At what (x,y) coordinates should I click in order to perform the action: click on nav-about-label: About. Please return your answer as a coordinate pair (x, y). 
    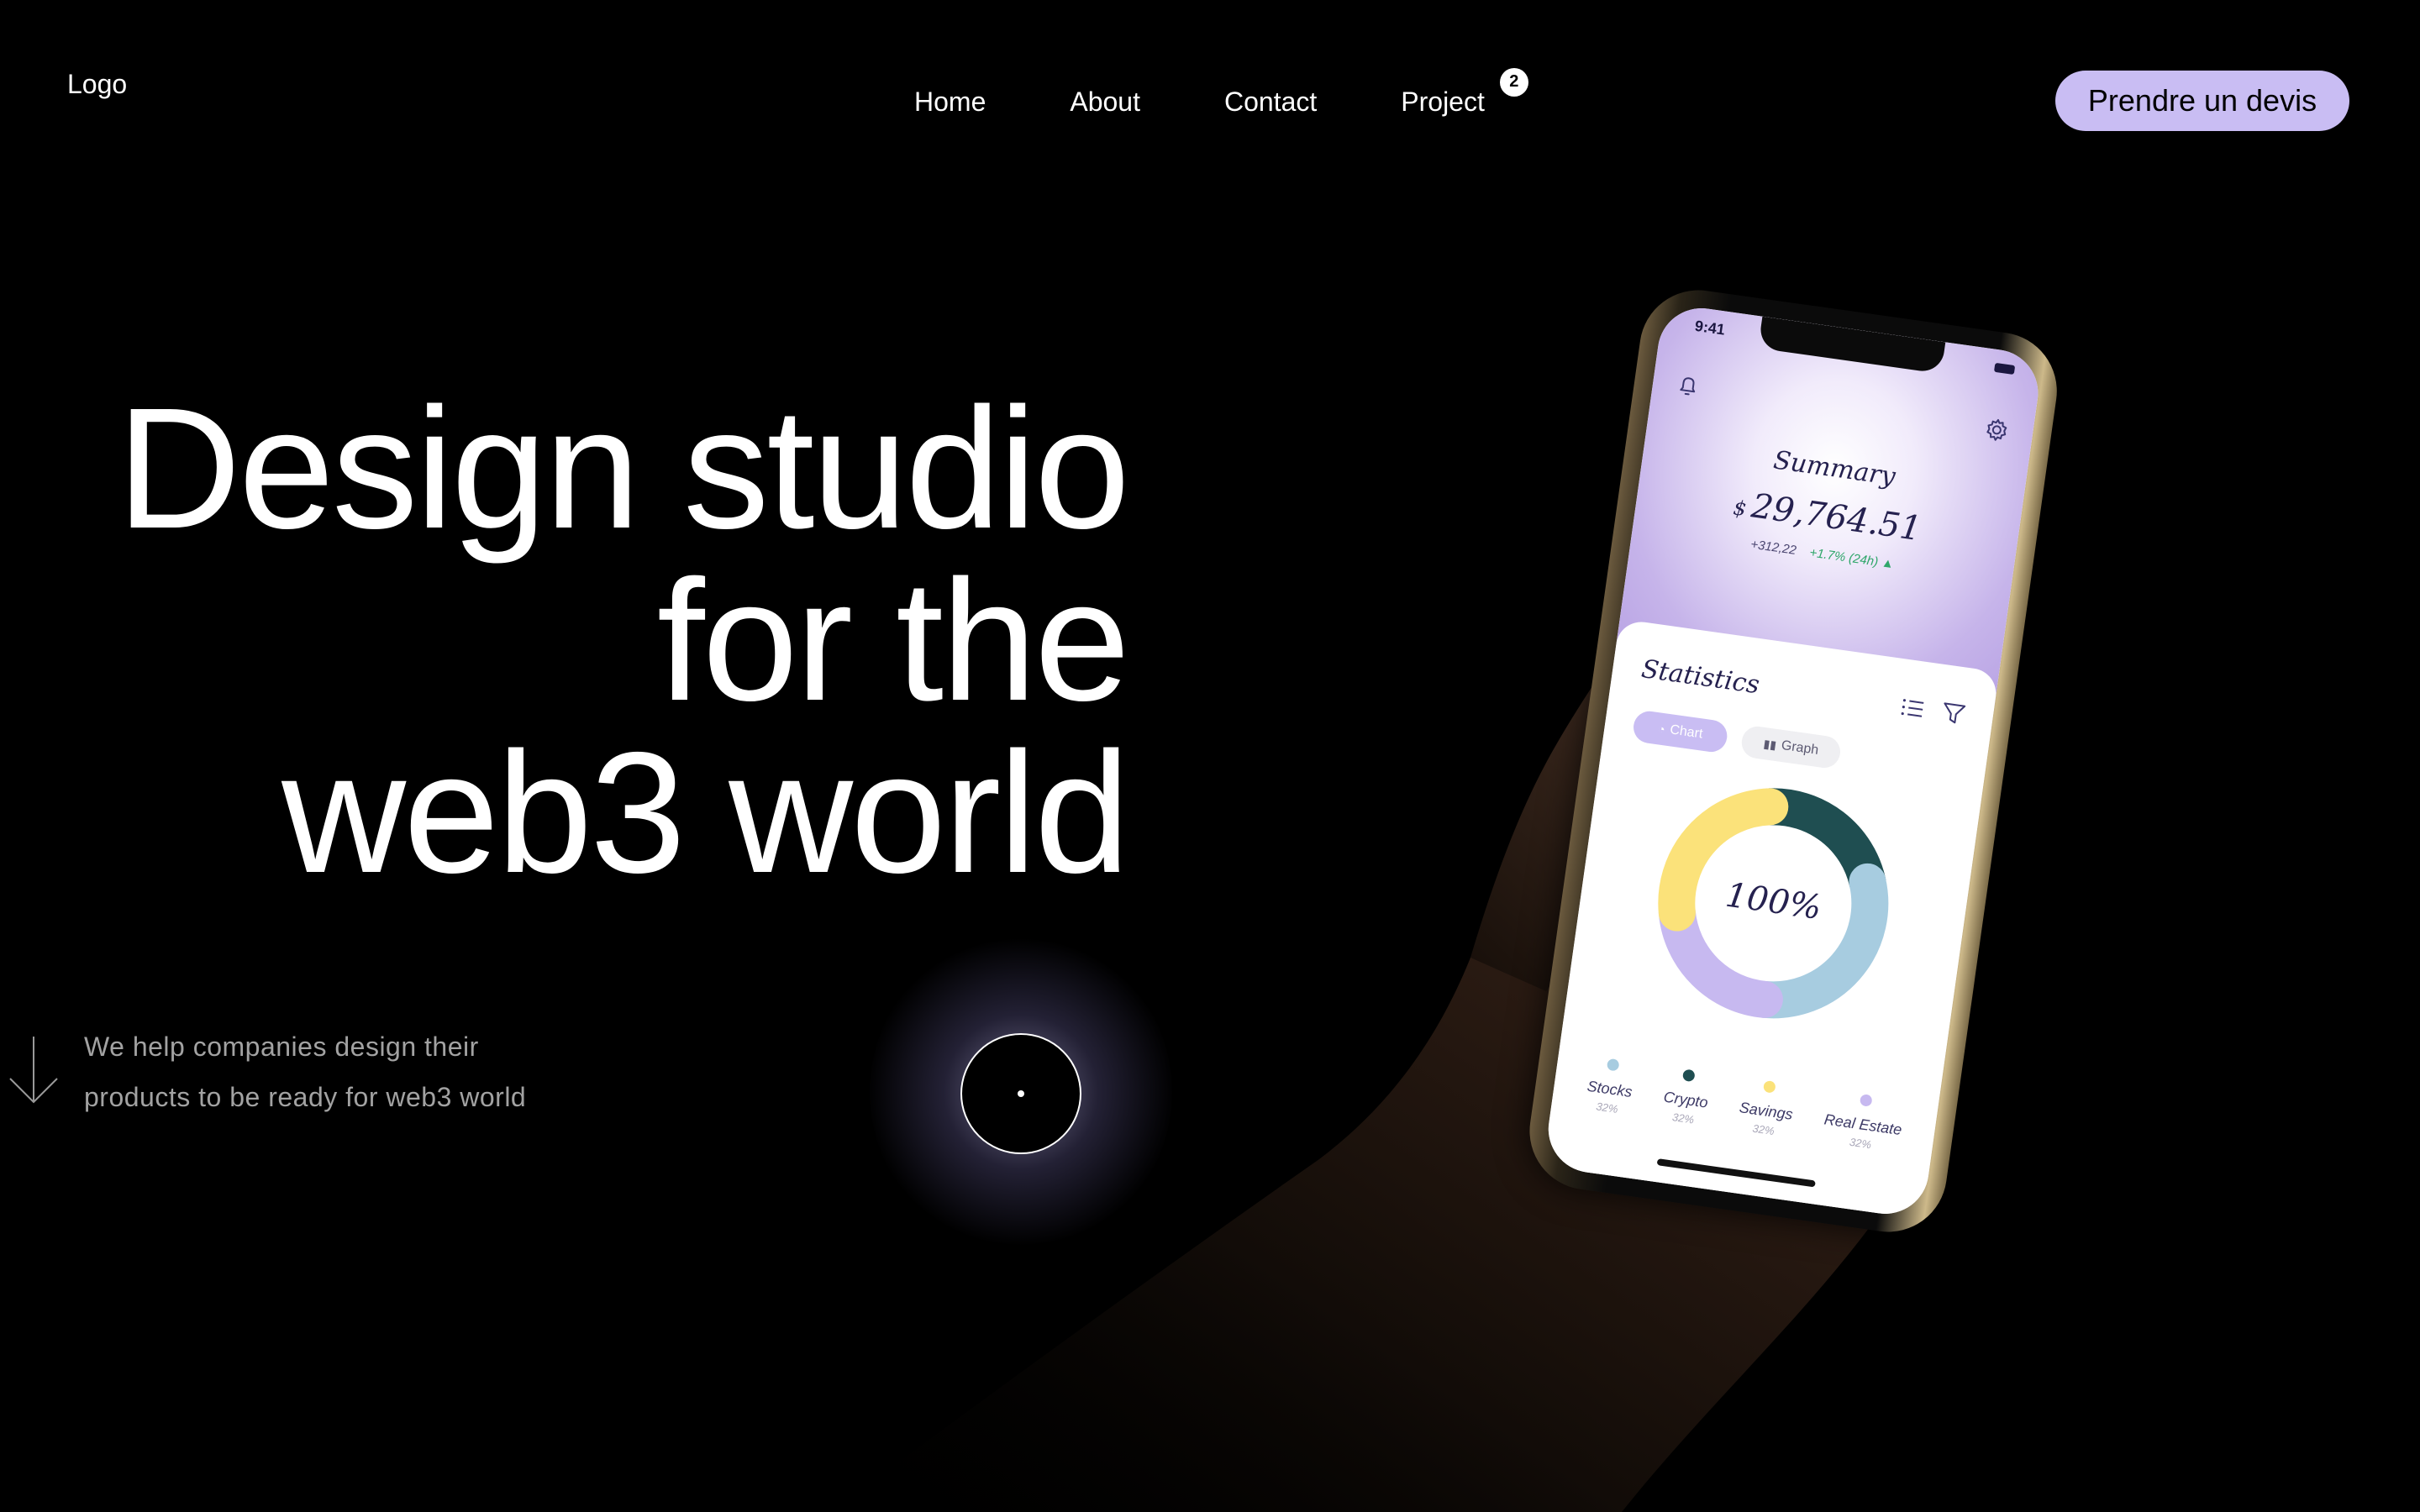
    Looking at the image, I should click on (1105, 101).